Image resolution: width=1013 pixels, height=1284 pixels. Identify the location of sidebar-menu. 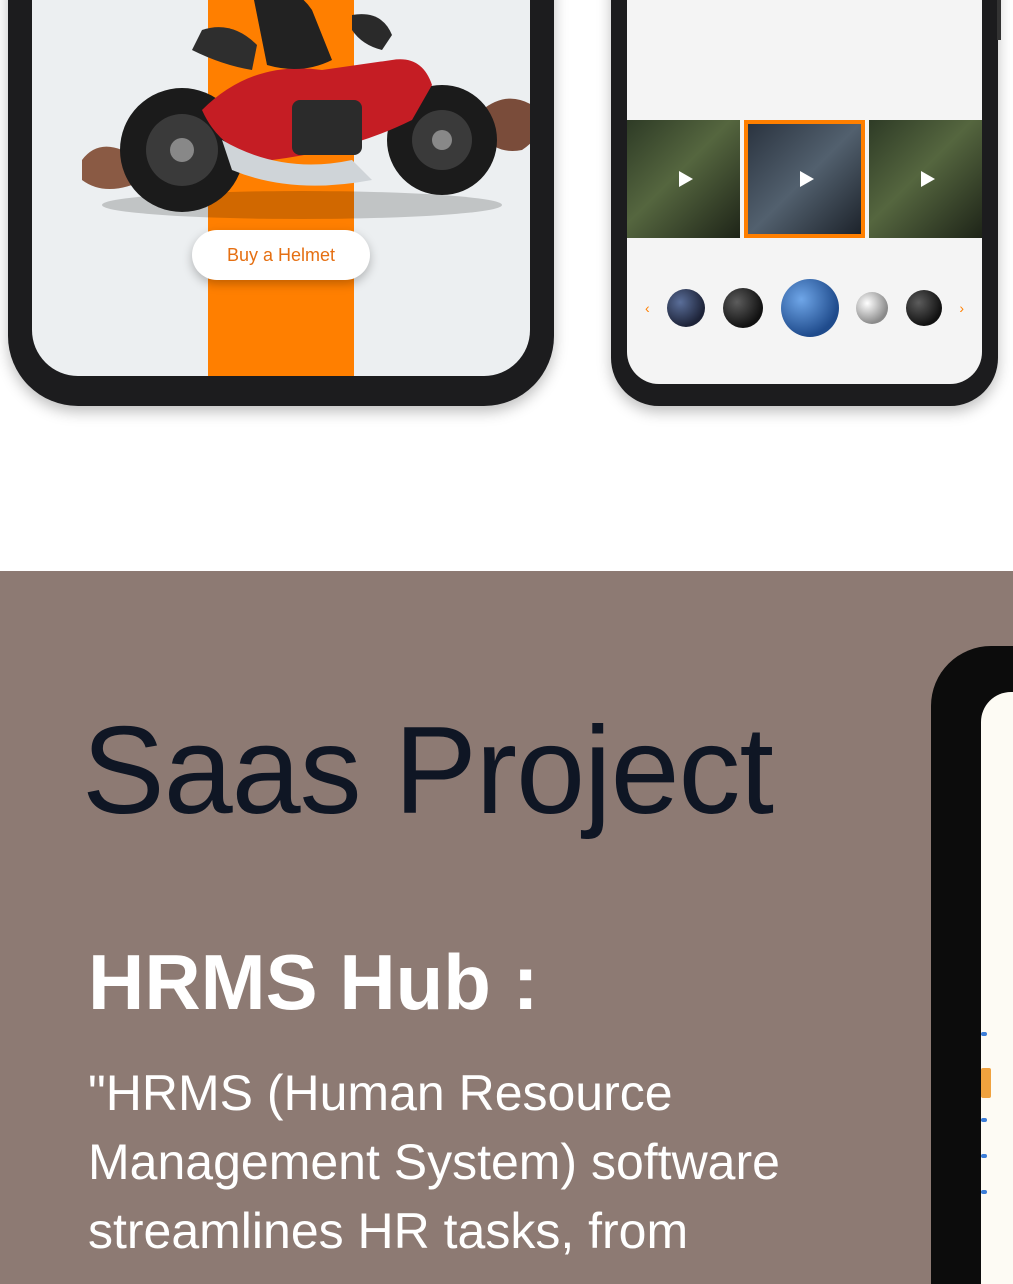
(986, 1129).